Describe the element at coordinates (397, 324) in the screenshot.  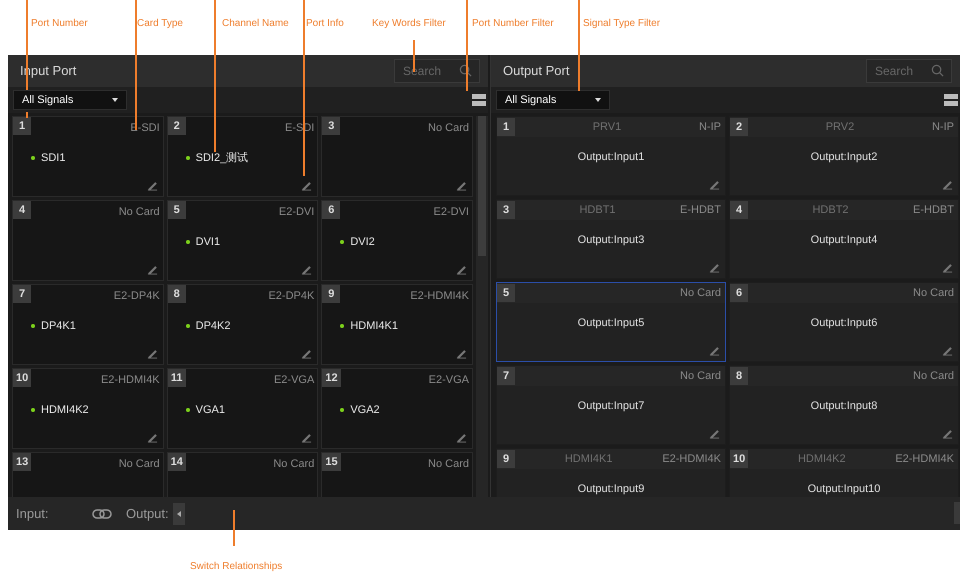
I see `port-card: 9 E2-HDMI4K HDMI4K1` at that location.